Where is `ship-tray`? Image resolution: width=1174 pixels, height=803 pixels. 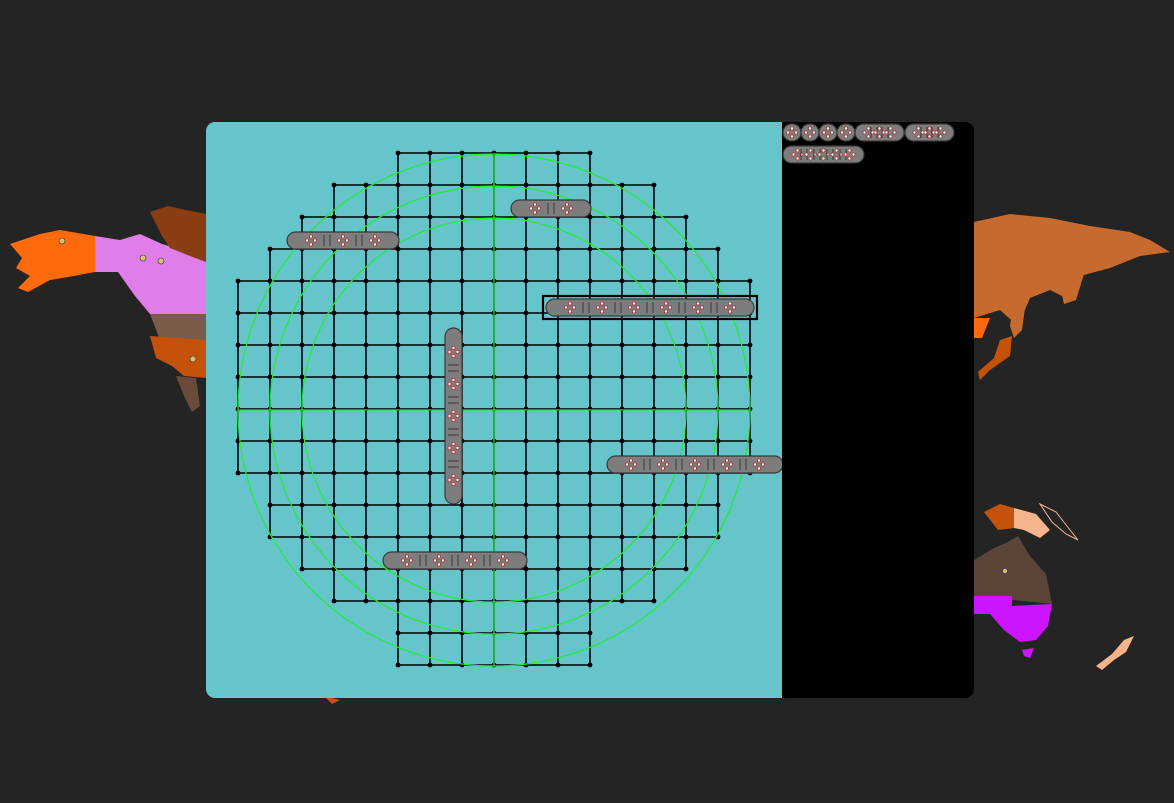 ship-tray is located at coordinates (878, 410).